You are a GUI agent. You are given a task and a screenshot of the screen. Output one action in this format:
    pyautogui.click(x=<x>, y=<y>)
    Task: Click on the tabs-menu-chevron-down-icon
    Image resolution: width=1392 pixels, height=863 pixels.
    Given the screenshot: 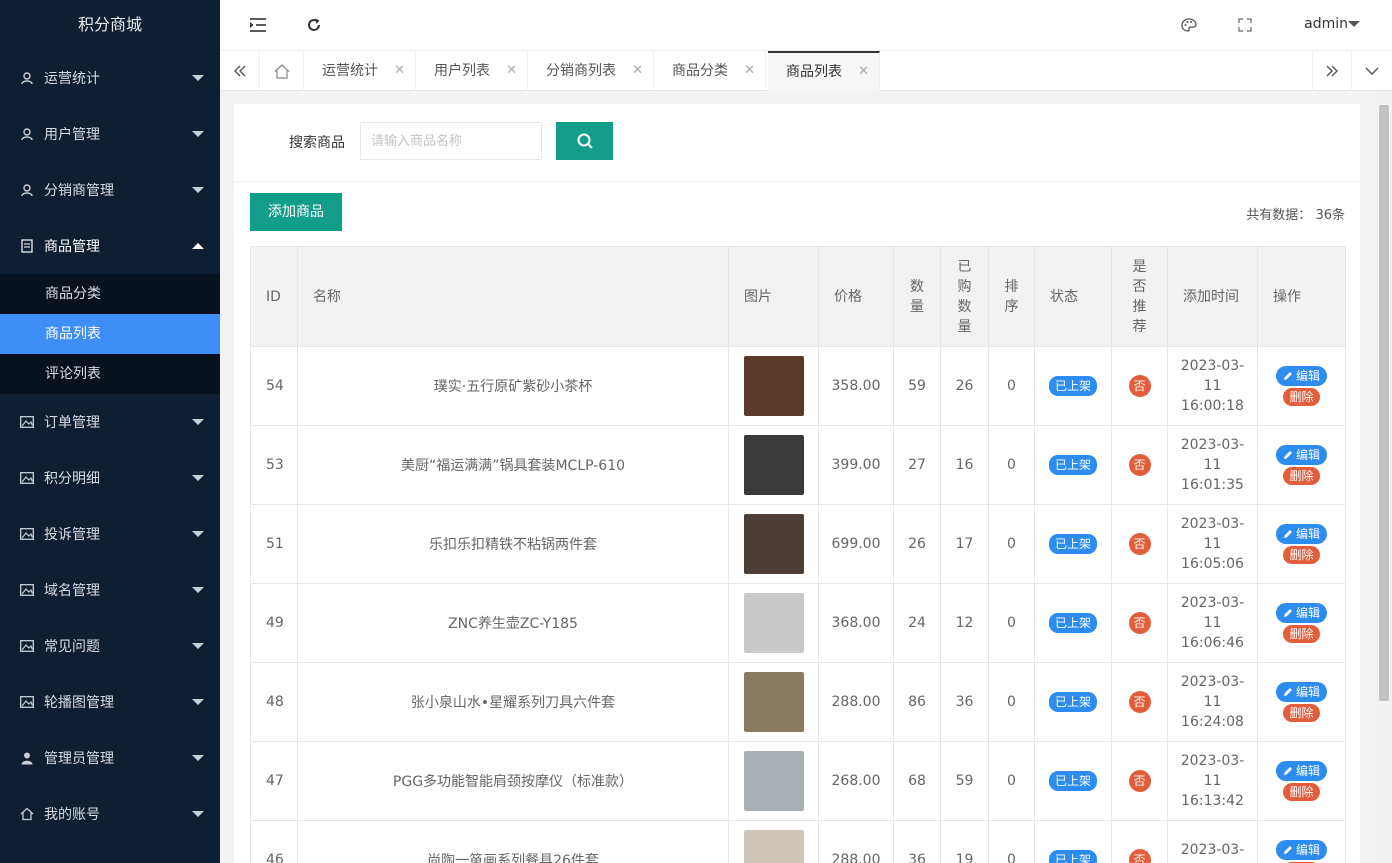 What is the action you would take?
    pyautogui.click(x=1372, y=71)
    